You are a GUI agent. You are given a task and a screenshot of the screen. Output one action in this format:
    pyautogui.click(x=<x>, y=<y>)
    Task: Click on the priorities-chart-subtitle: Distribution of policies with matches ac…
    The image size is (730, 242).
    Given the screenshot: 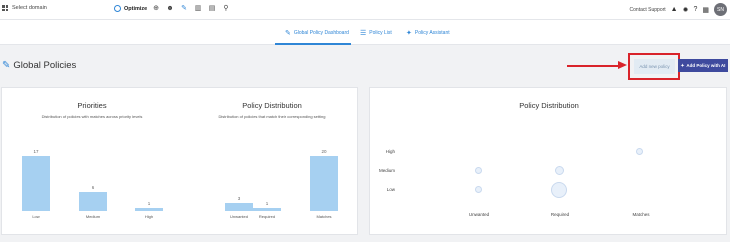 What is the action you would take?
    pyautogui.click(x=92, y=116)
    